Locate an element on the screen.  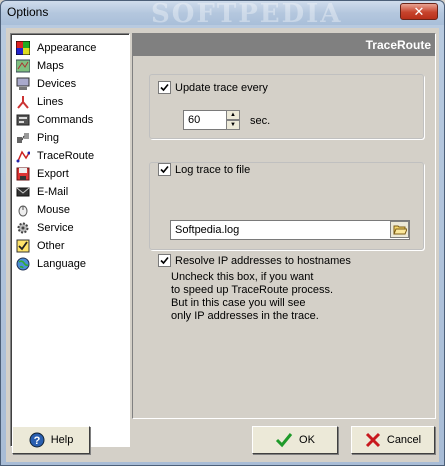
update-interval-input: 60 is located at coordinates (205, 120).